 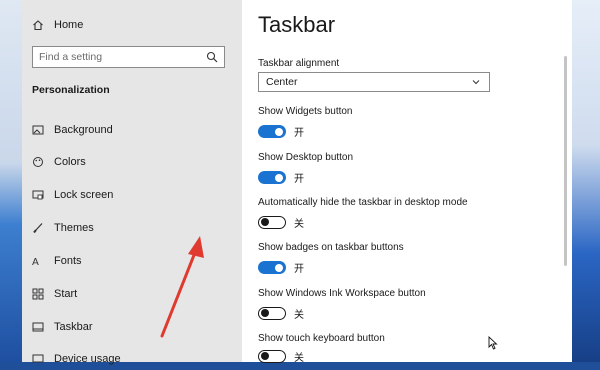 I want to click on sidebar-item-lock-screen: Lock screen, so click(x=127, y=195).